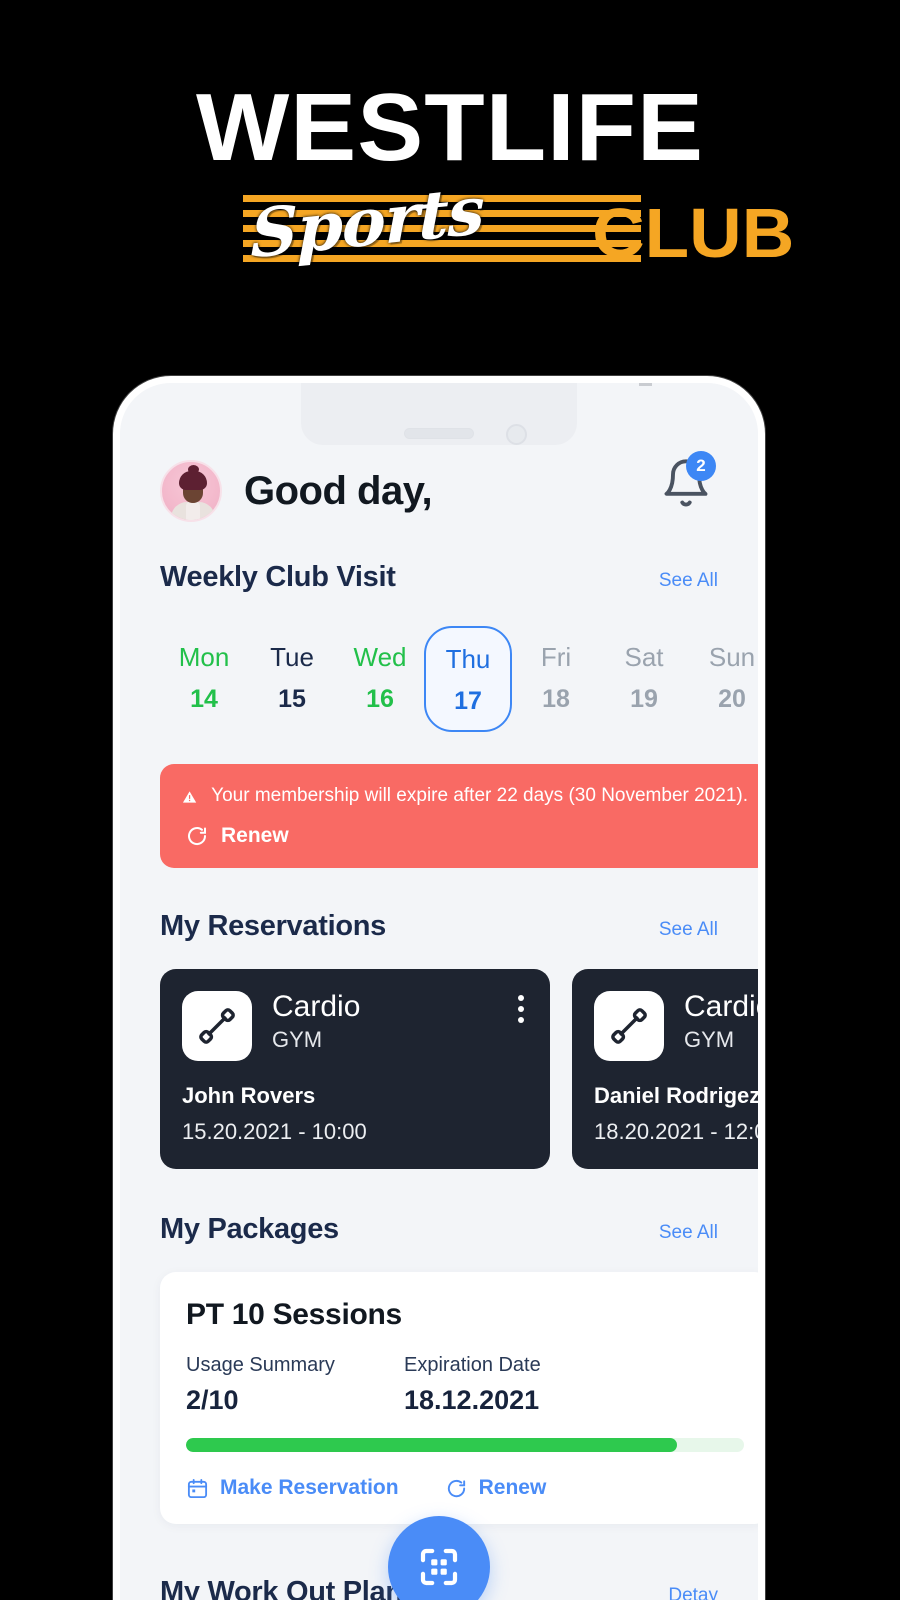 Image resolution: width=900 pixels, height=1600 pixels. What do you see at coordinates (732, 657) in the screenshot?
I see `day-name: Sun` at bounding box center [732, 657].